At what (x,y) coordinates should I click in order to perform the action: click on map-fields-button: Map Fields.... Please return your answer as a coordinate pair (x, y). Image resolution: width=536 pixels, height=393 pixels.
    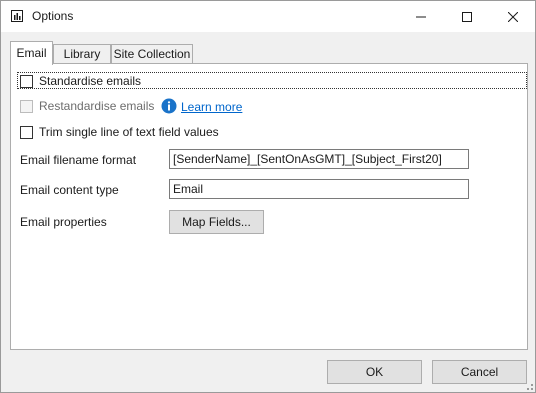
    Looking at the image, I should click on (216, 222).